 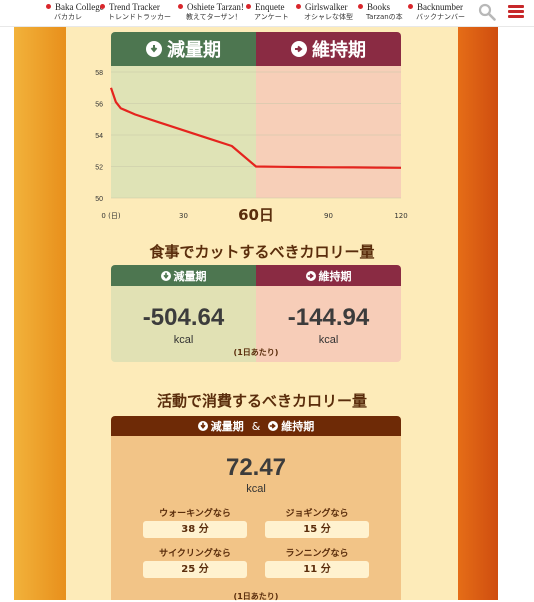 I want to click on nav-item-girlswalker: Girlswalker オシャレな体型, so click(x=324, y=12).